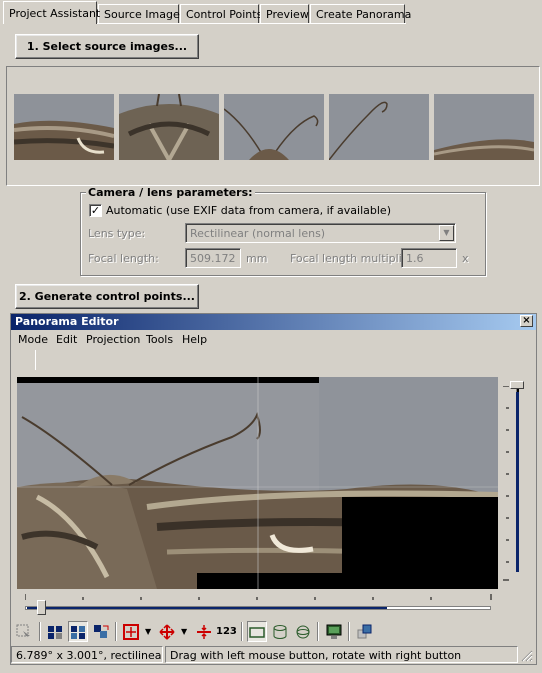 This screenshot has height=673, width=542. I want to click on focal-length-input: 509.172, so click(213, 258).